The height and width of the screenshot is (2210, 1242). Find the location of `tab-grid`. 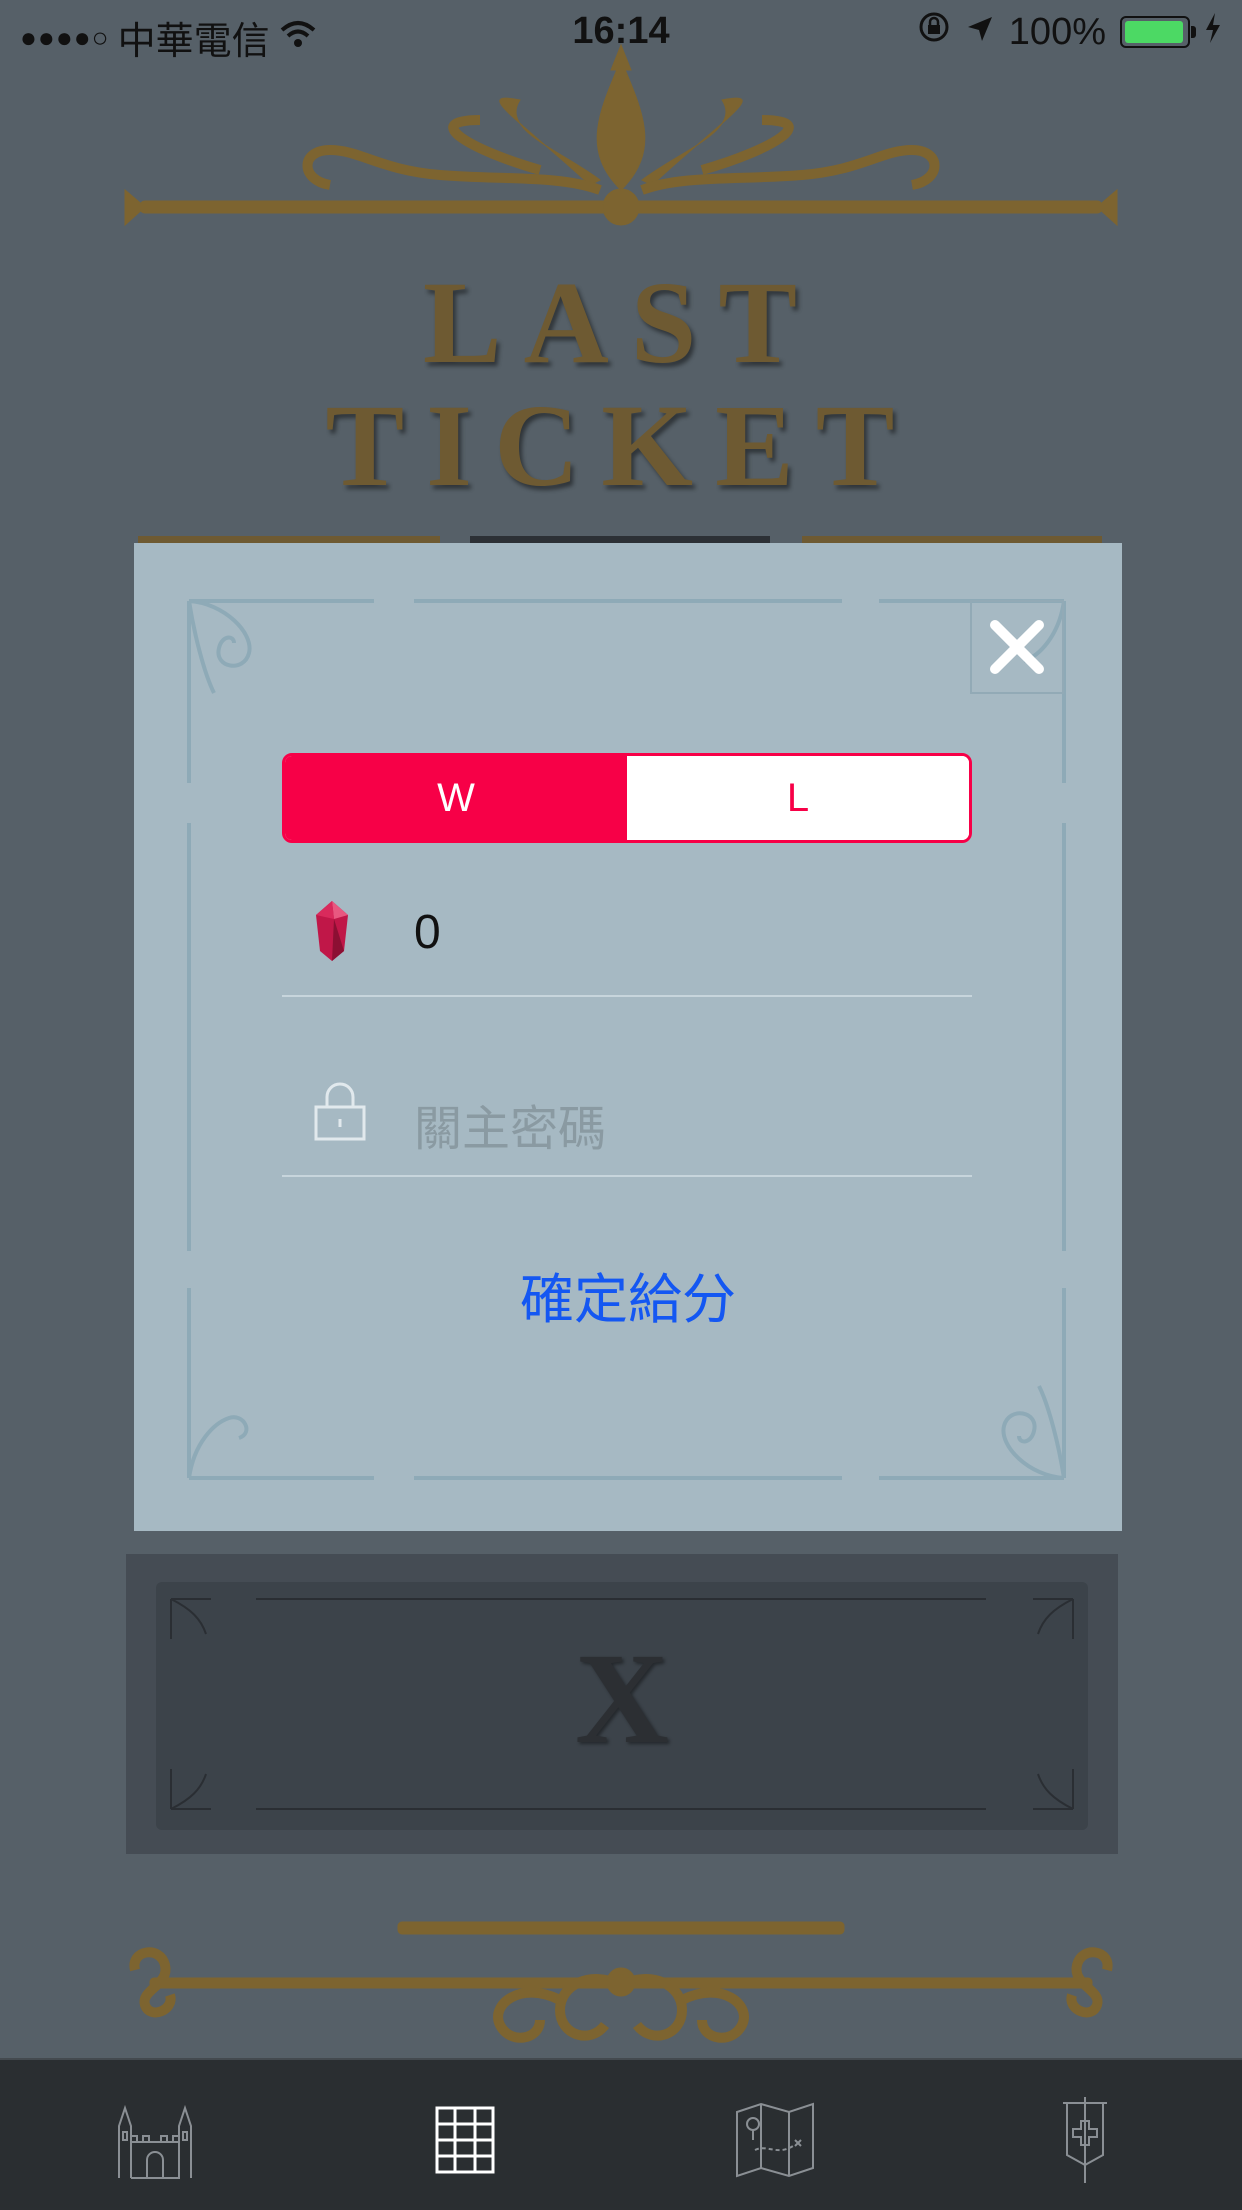

tab-grid is located at coordinates (465, 2140).